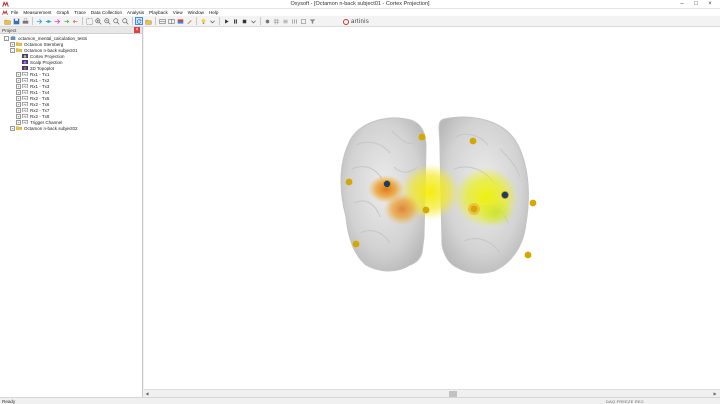 The width and height of the screenshot is (720, 404). What do you see at coordinates (244, 21) in the screenshot?
I see `stop-button` at bounding box center [244, 21].